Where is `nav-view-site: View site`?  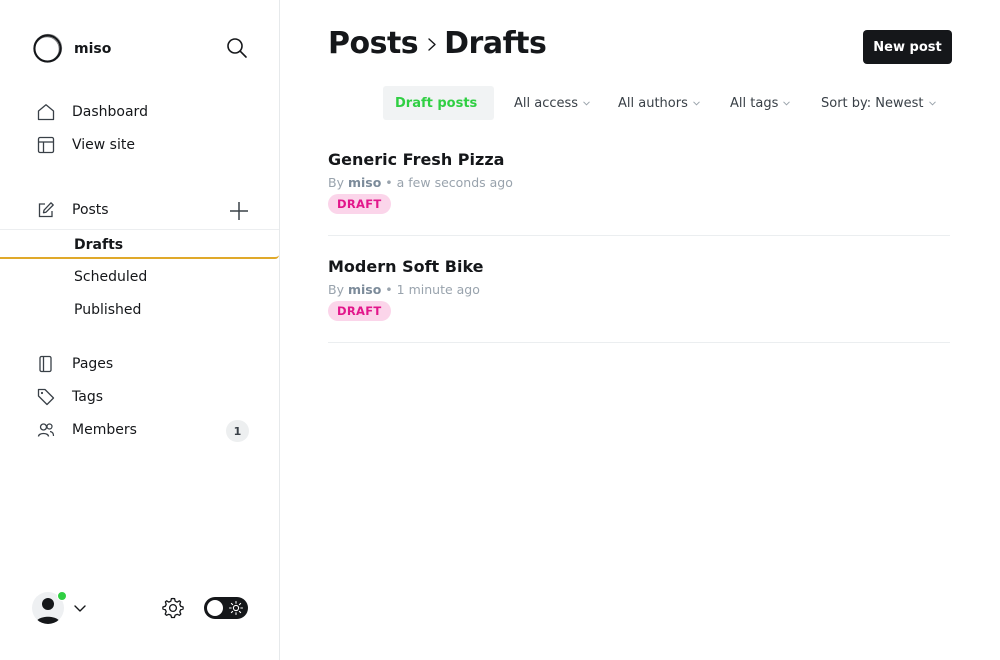
nav-view-site: View site is located at coordinates (139, 145).